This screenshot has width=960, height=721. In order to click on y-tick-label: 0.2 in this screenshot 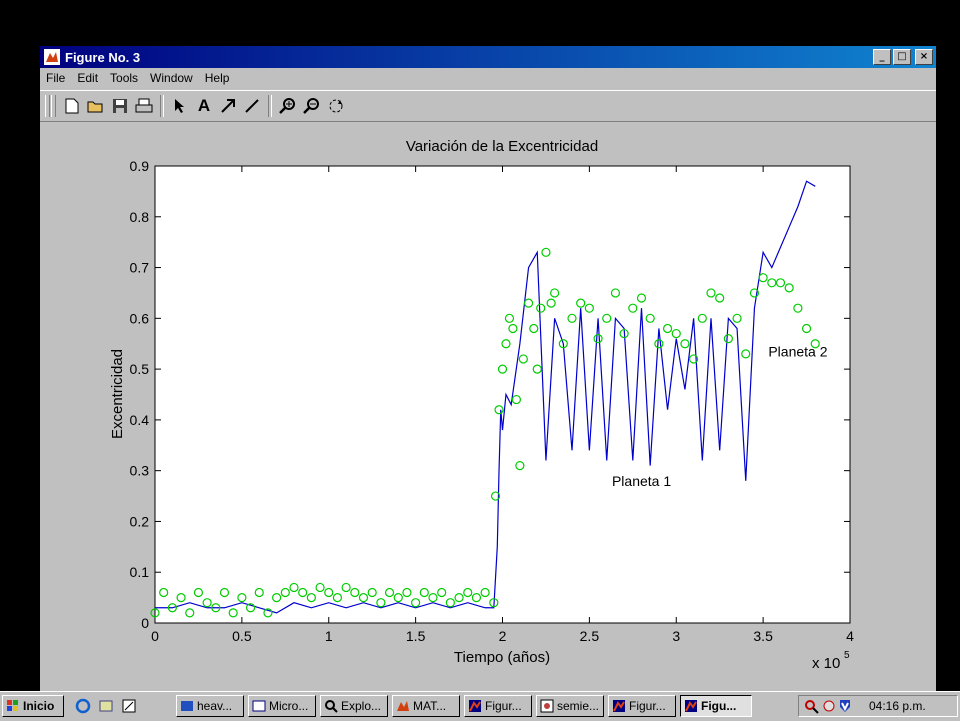, I will do `click(140, 521)`.